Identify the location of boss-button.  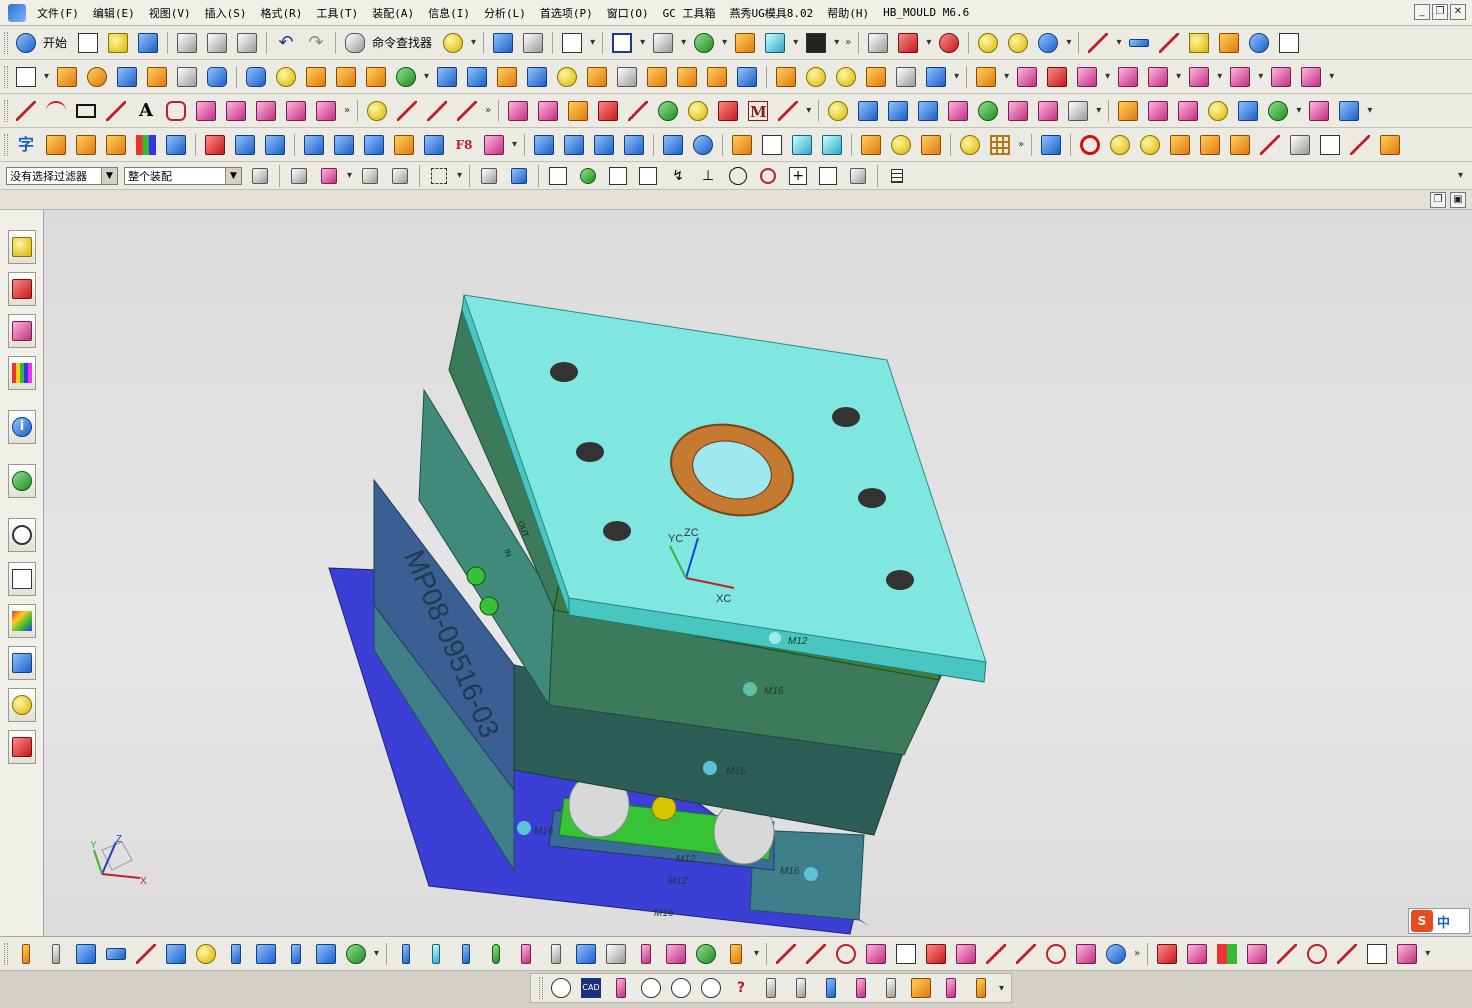
(157, 77).